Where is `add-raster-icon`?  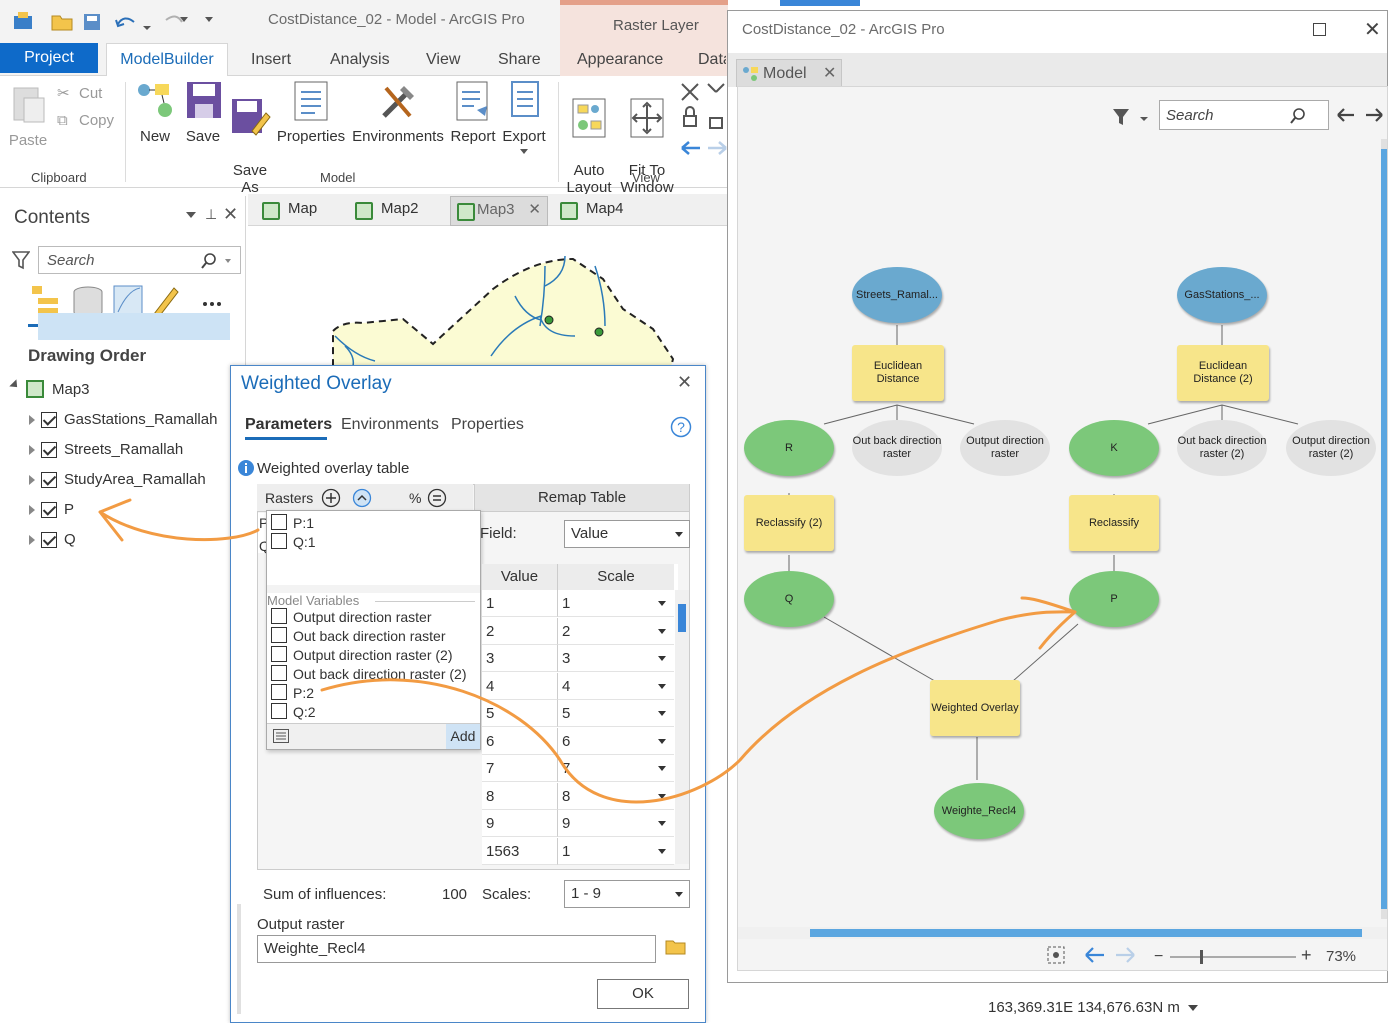
add-raster-icon is located at coordinates (331, 498).